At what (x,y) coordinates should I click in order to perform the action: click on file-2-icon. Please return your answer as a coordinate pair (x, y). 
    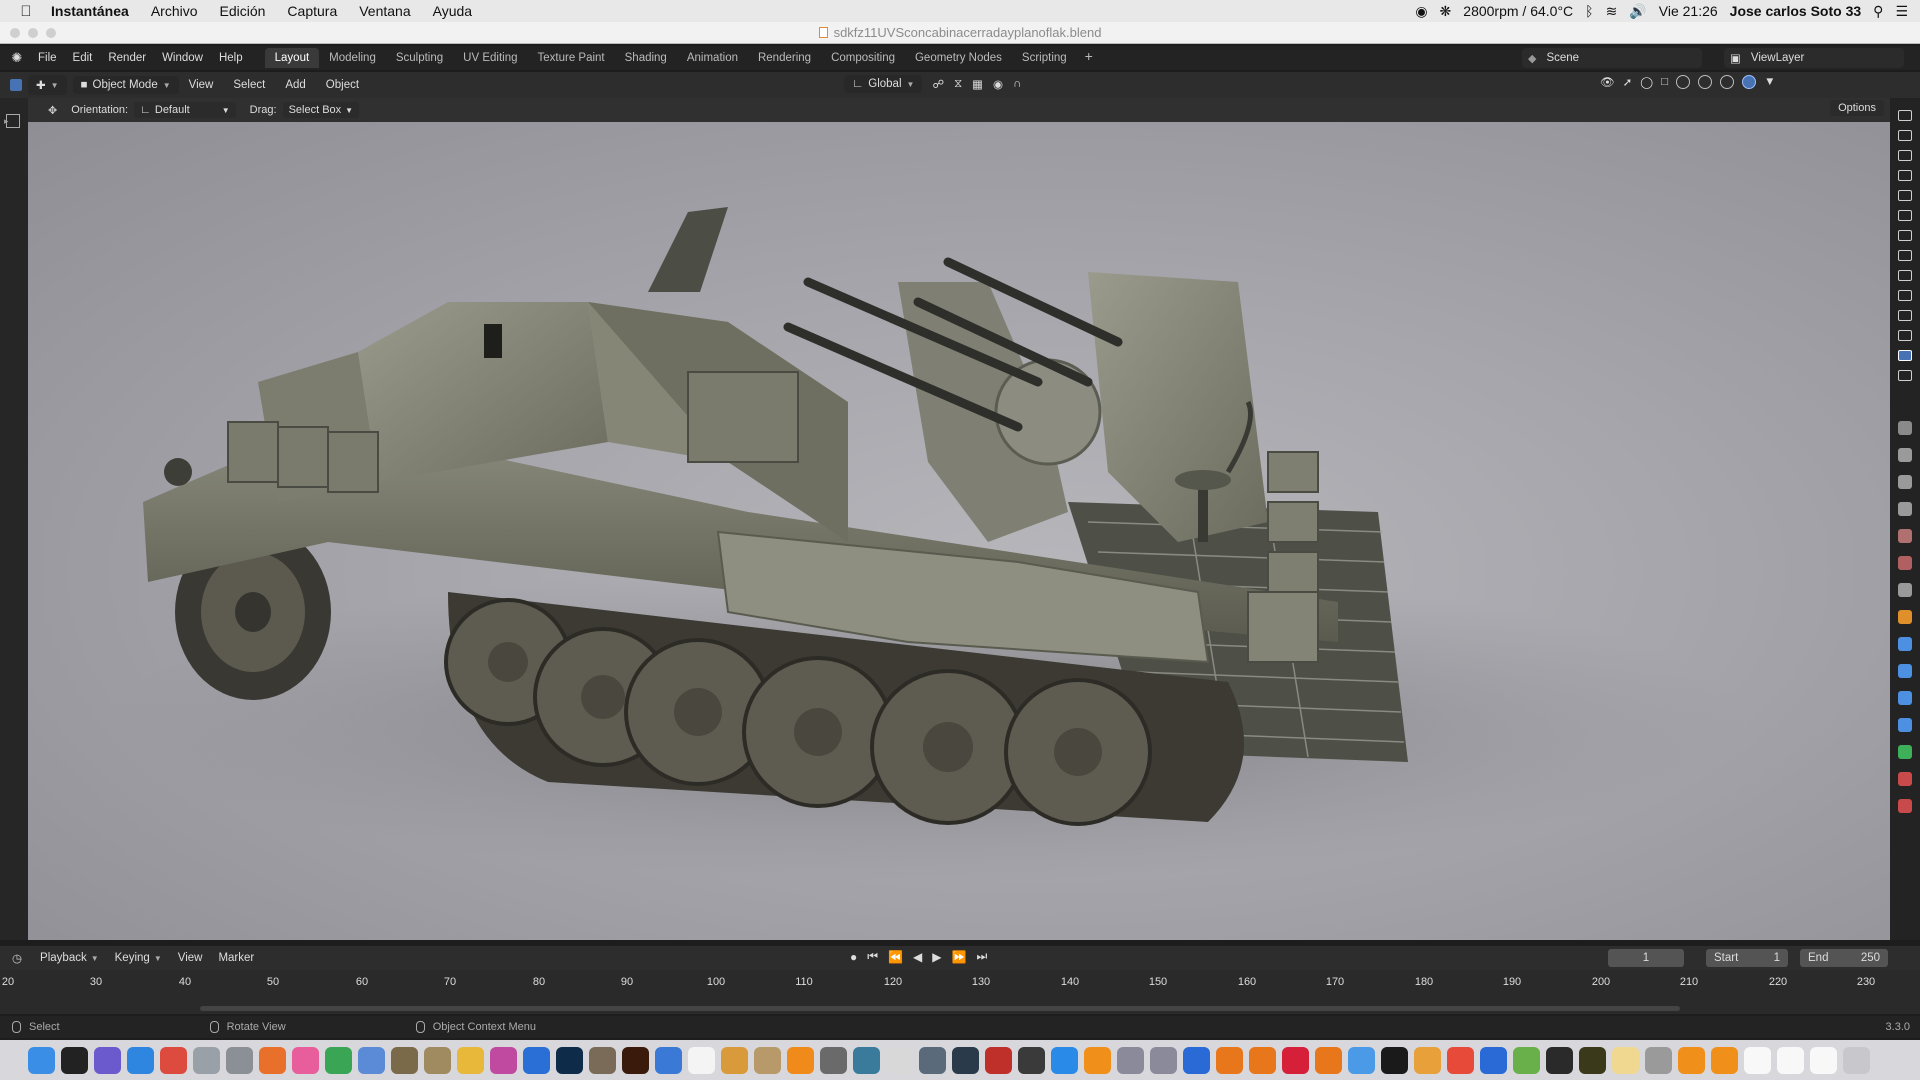
    Looking at the image, I should click on (1790, 1060).